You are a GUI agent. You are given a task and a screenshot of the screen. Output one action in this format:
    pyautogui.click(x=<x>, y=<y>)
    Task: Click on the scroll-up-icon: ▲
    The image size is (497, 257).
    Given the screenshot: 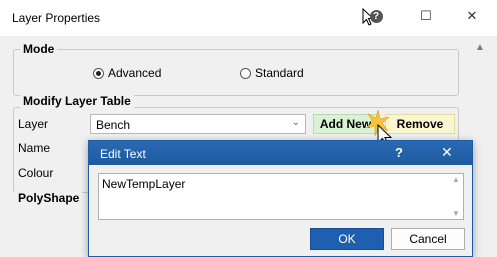 What is the action you would take?
    pyautogui.click(x=456, y=179)
    